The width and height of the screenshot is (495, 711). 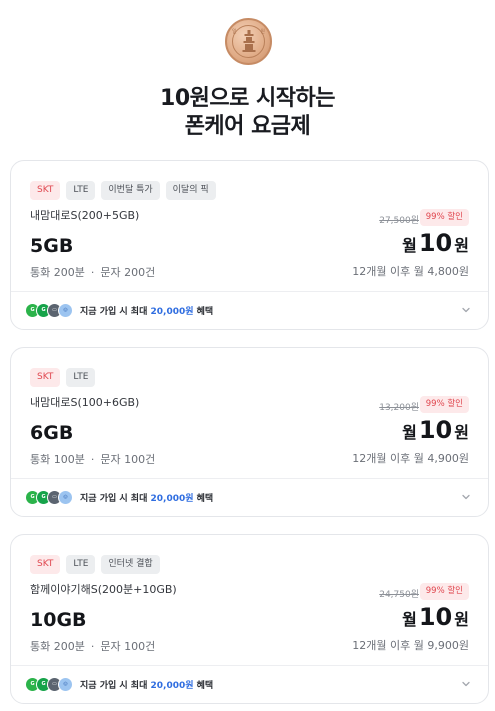 I want to click on page-title-line2: 폰케어 요금제, so click(x=247, y=126).